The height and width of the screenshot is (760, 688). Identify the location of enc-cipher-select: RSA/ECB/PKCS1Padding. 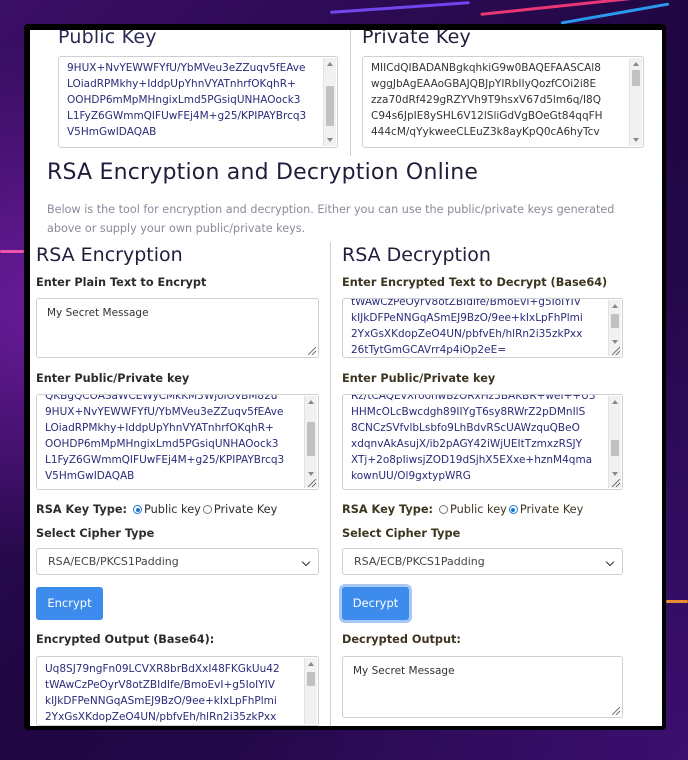
(177, 561).